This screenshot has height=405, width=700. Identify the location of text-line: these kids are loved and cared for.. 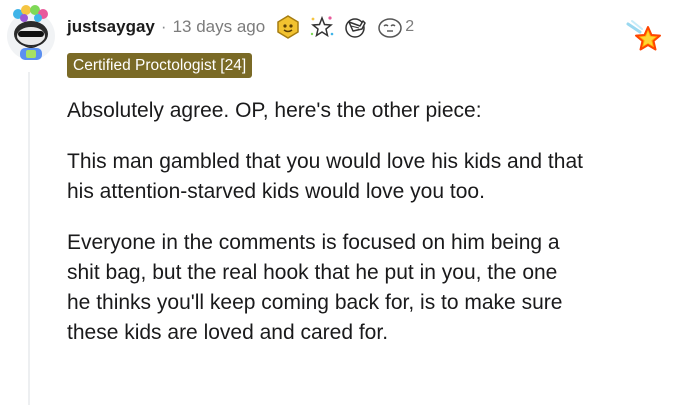
(228, 332).